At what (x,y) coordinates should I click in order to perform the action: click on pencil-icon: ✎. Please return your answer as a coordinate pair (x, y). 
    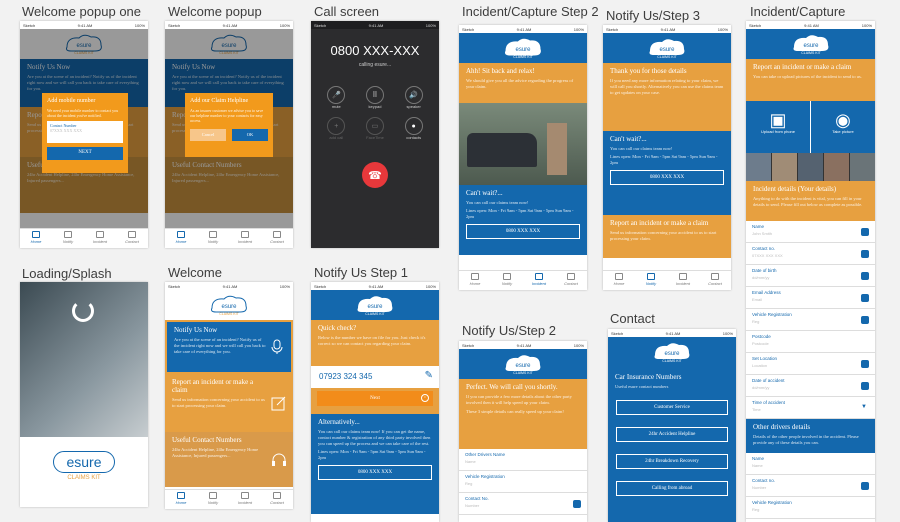
    Looking at the image, I should click on (428, 375).